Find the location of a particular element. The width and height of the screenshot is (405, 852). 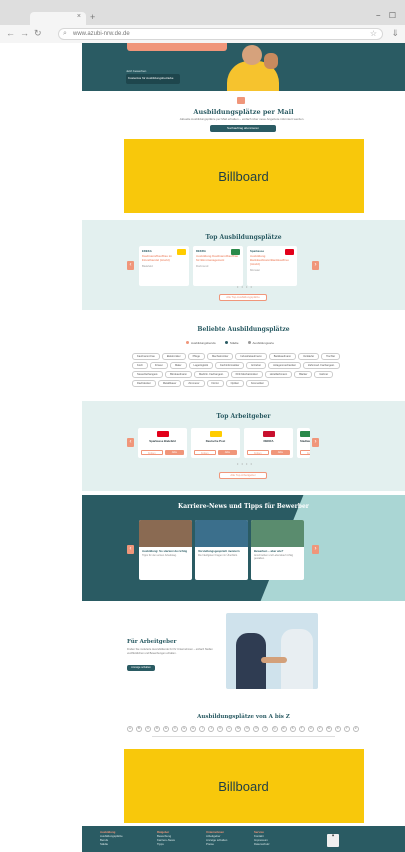

letter-link: H is located at coordinates (193, 729).